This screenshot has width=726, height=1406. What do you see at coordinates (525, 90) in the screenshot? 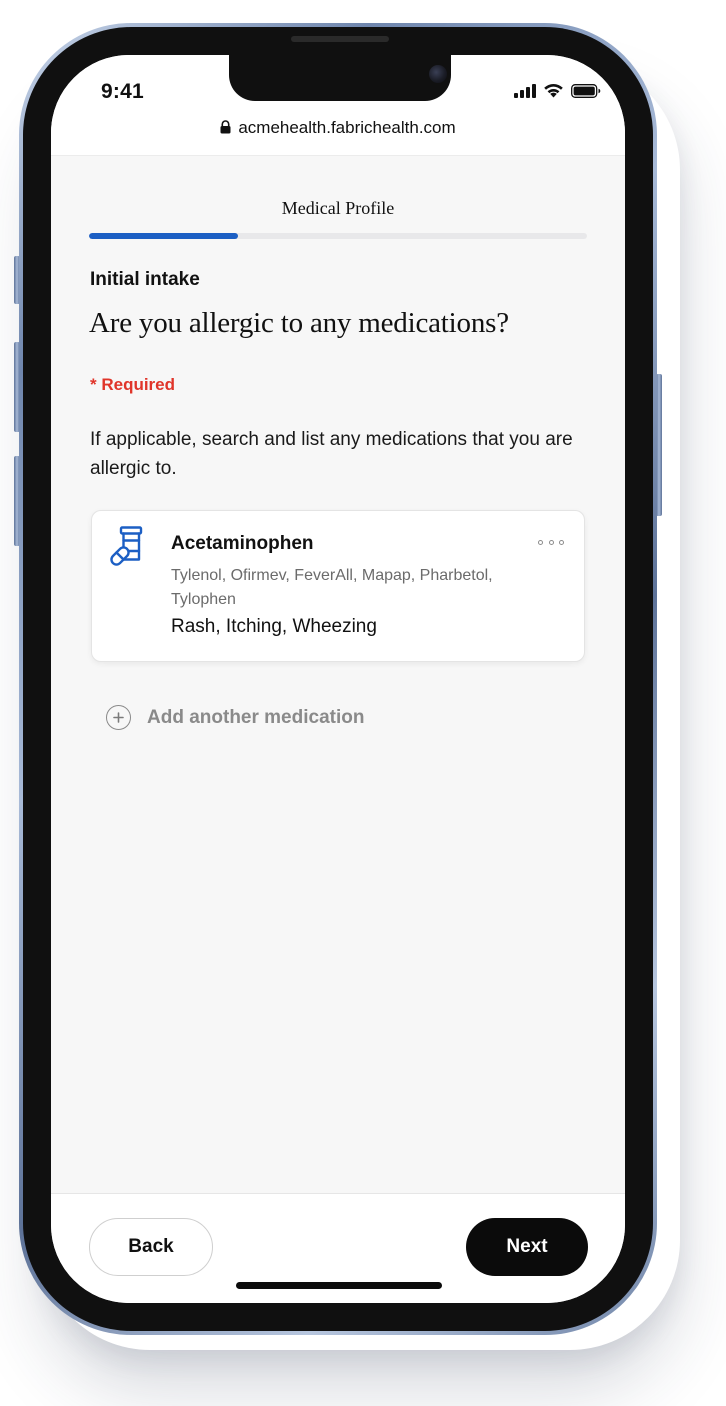
I see `signal-icon` at bounding box center [525, 90].